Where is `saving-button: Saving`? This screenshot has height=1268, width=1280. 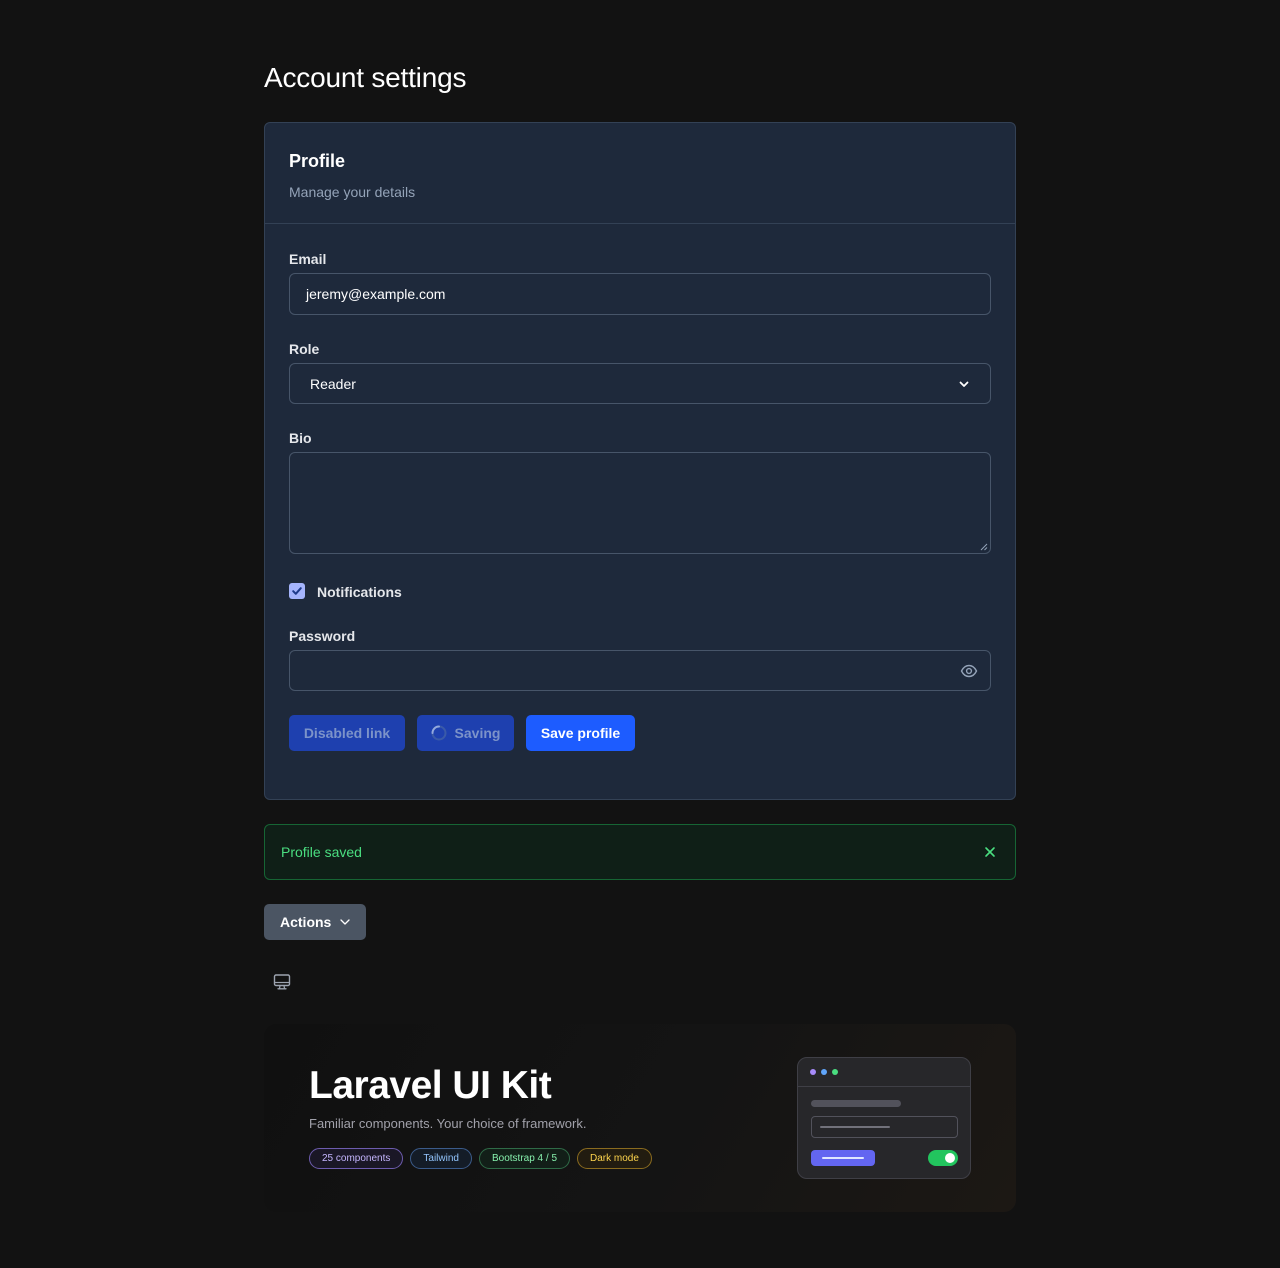
saving-button: Saving is located at coordinates (465, 733).